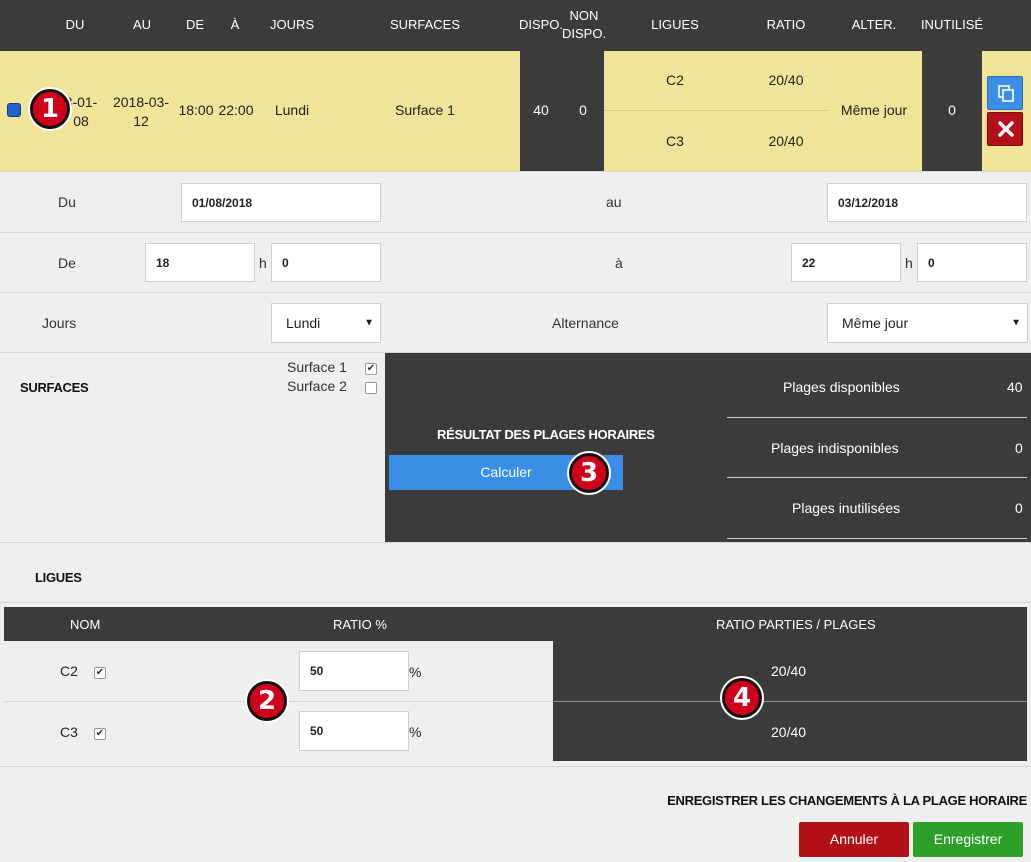 This screenshot has height=862, width=1031. What do you see at coordinates (69, 671) in the screenshot?
I see `ligue-name: C2` at bounding box center [69, 671].